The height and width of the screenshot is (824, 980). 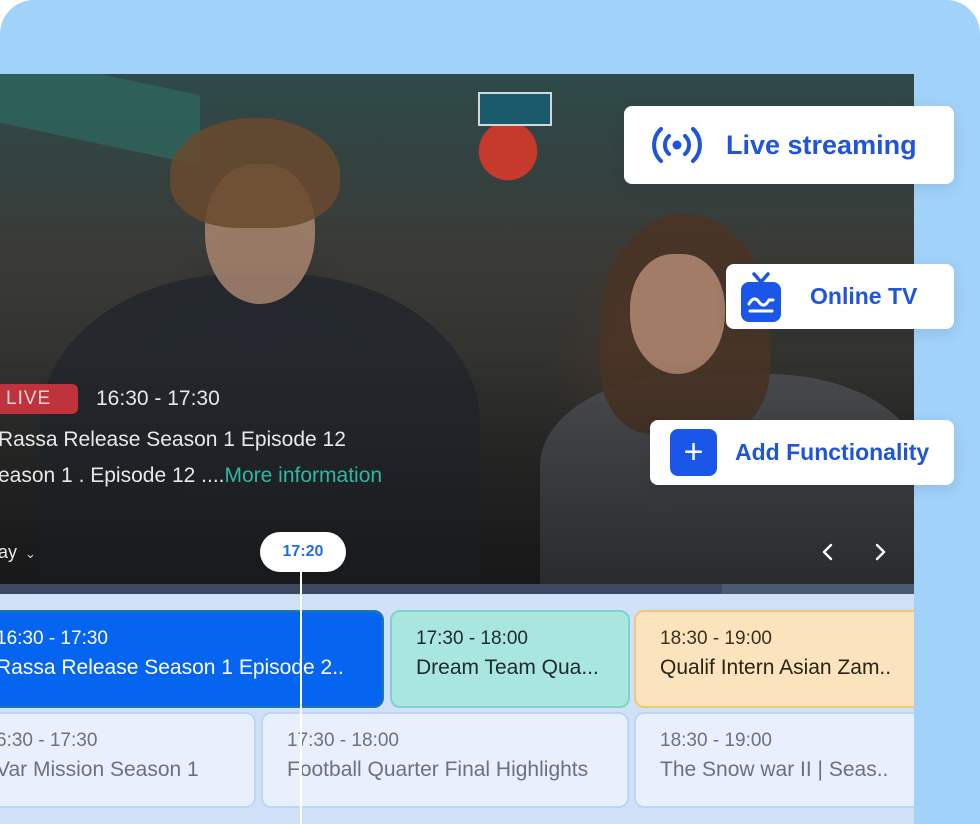 I want to click on progress-bar, so click(x=457, y=589).